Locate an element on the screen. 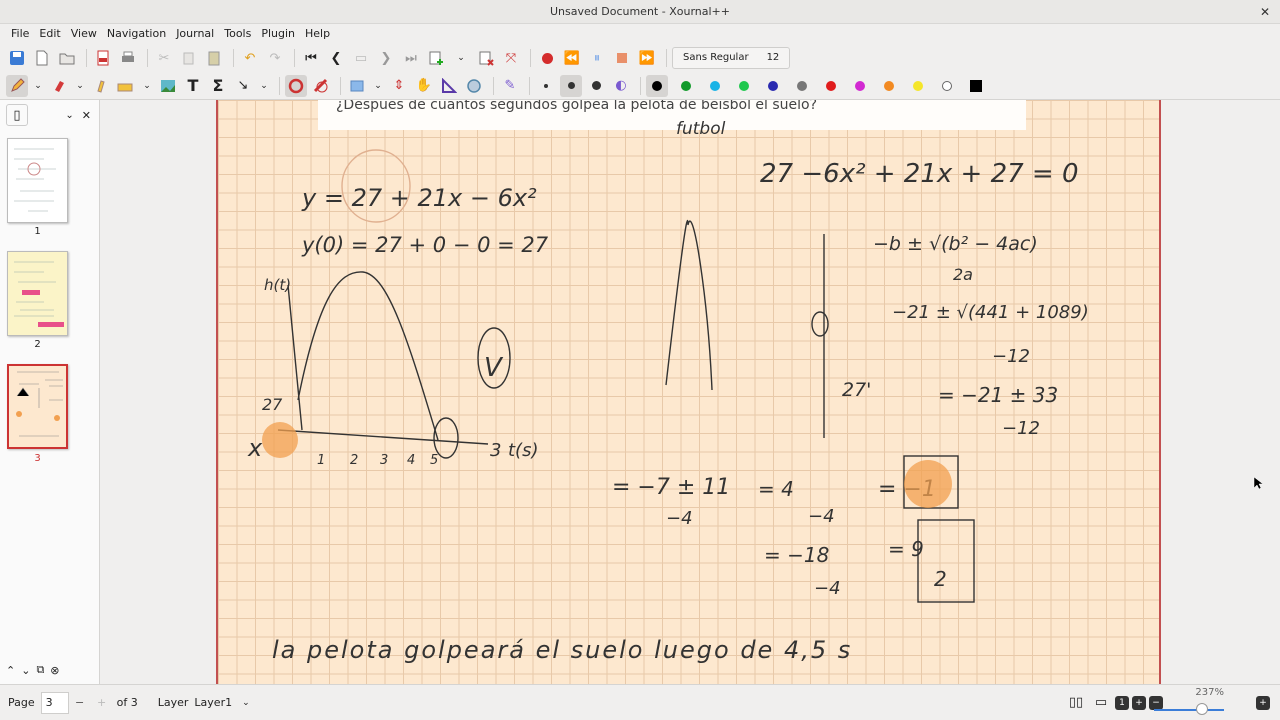 This screenshot has height=720, width=1280. menu-view: View is located at coordinates (84, 34).